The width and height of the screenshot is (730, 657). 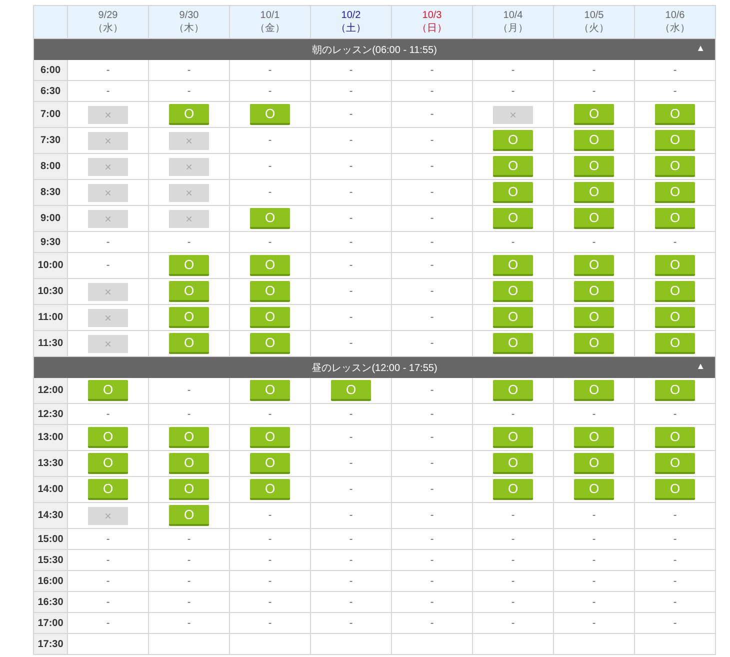 I want to click on time-label: 11:30, so click(x=51, y=344).